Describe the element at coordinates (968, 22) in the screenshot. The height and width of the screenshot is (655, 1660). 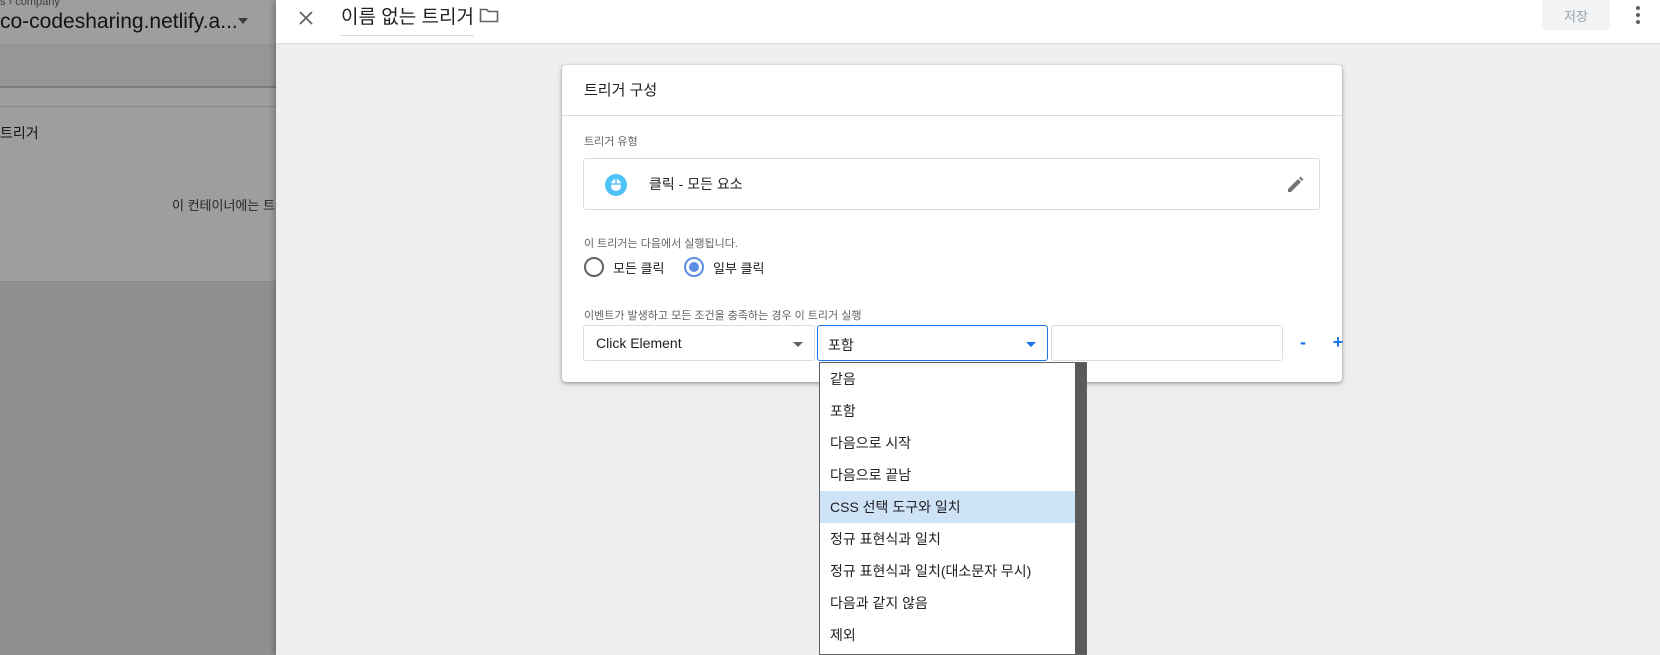
I see `sheet-header: 이름 없는 트리거 저장` at that location.